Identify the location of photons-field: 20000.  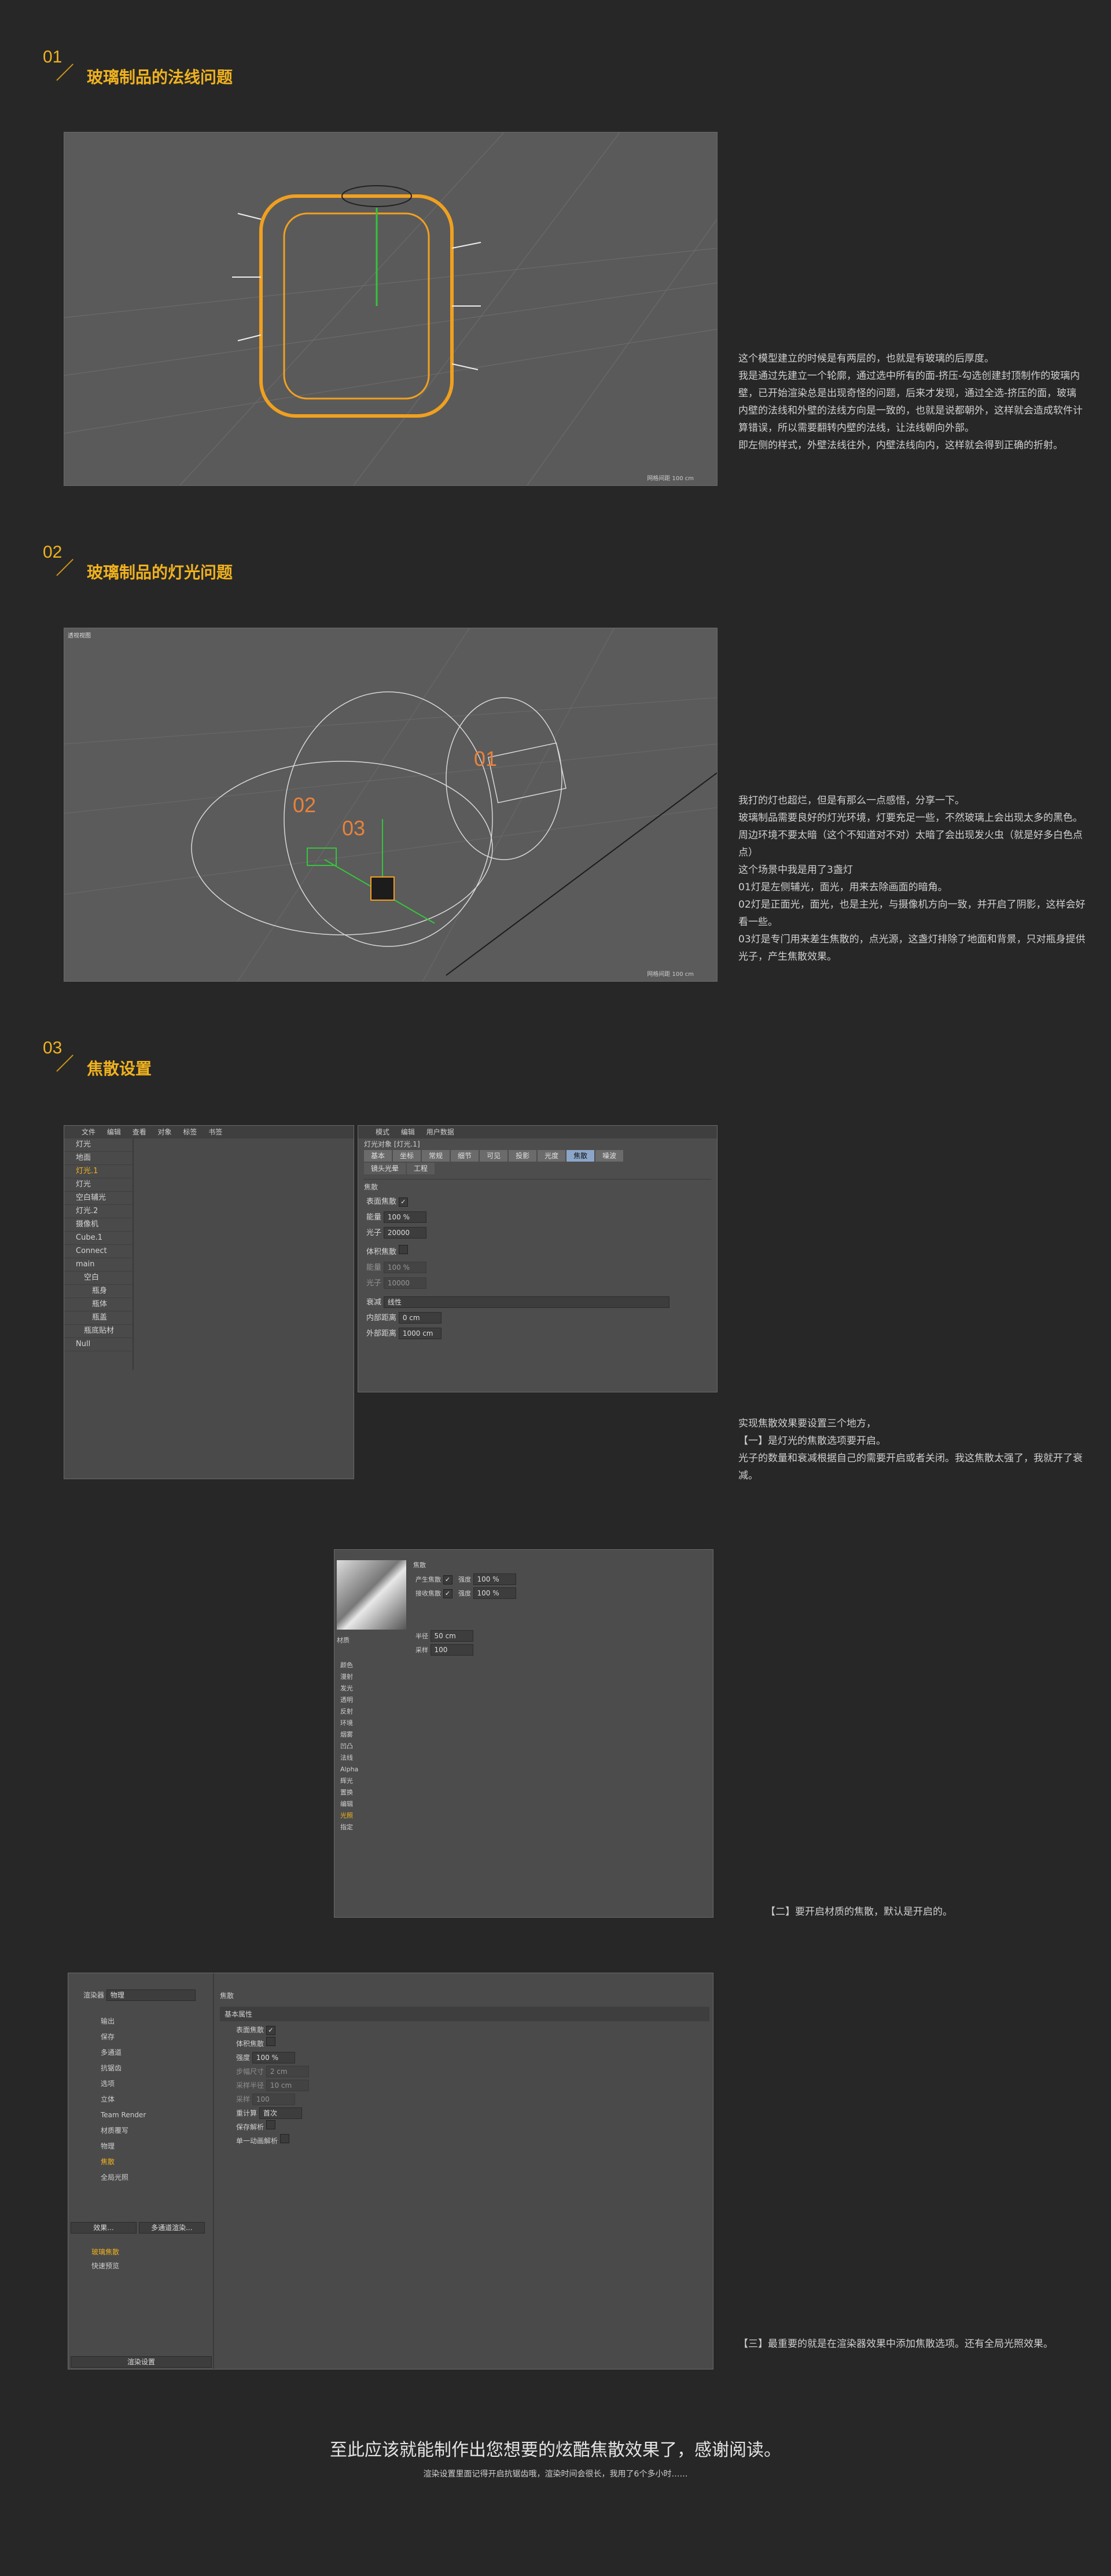
(404, 1233).